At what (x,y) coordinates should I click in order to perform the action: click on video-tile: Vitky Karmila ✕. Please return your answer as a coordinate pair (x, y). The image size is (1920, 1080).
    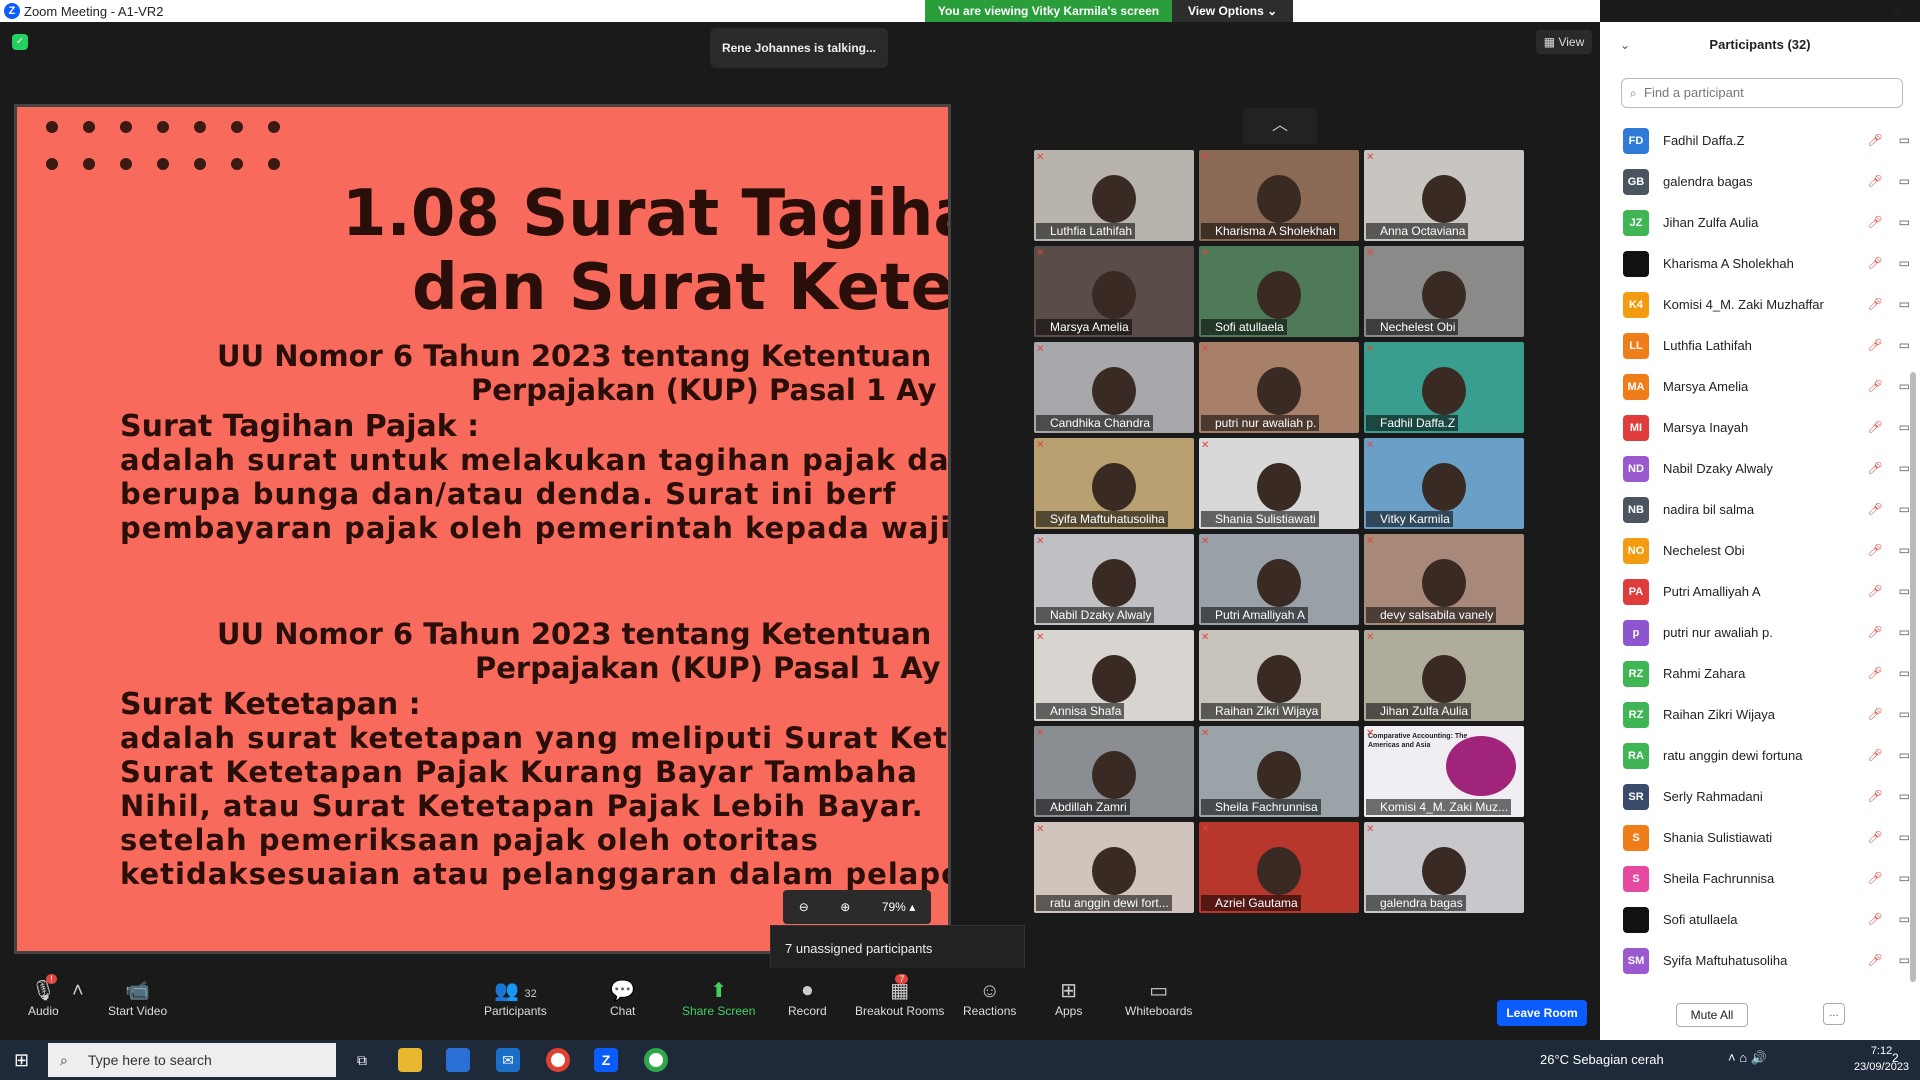
    Looking at the image, I should click on (1444, 483).